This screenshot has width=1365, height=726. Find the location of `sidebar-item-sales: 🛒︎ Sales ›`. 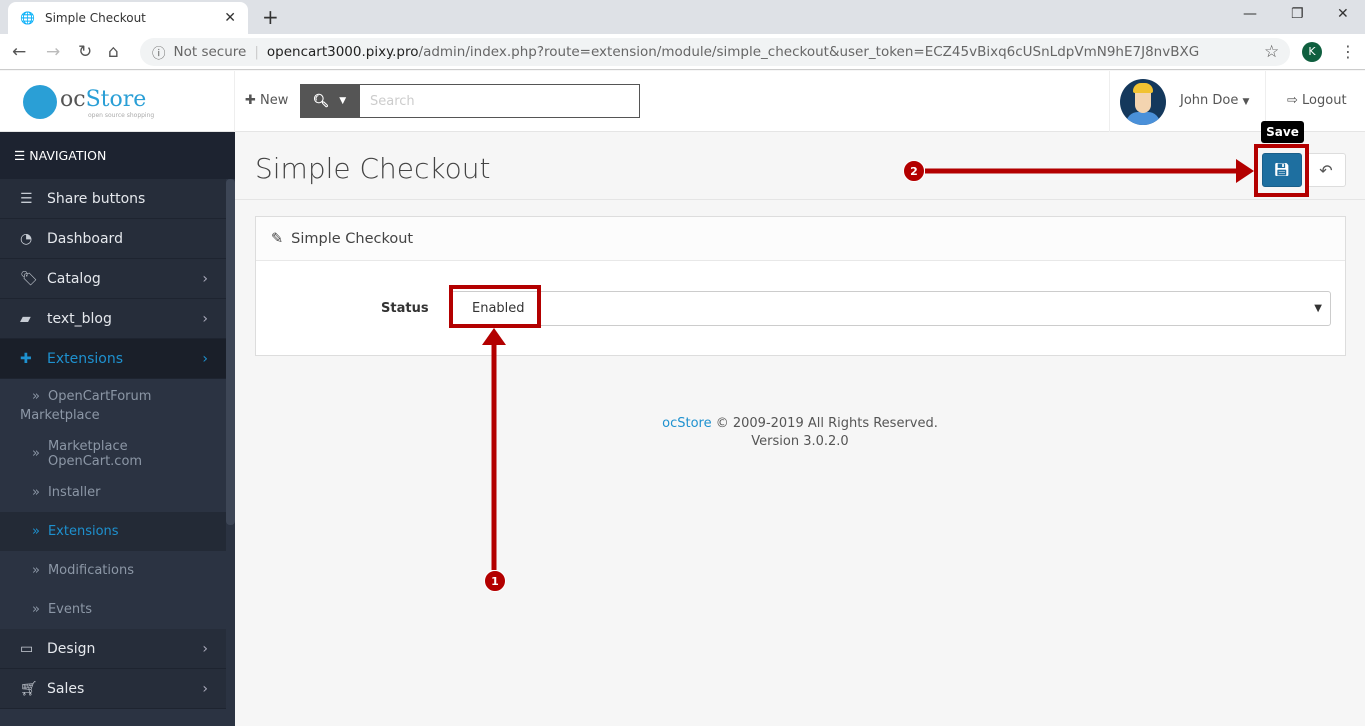

sidebar-item-sales: 🛒︎ Sales › is located at coordinates (113, 689).